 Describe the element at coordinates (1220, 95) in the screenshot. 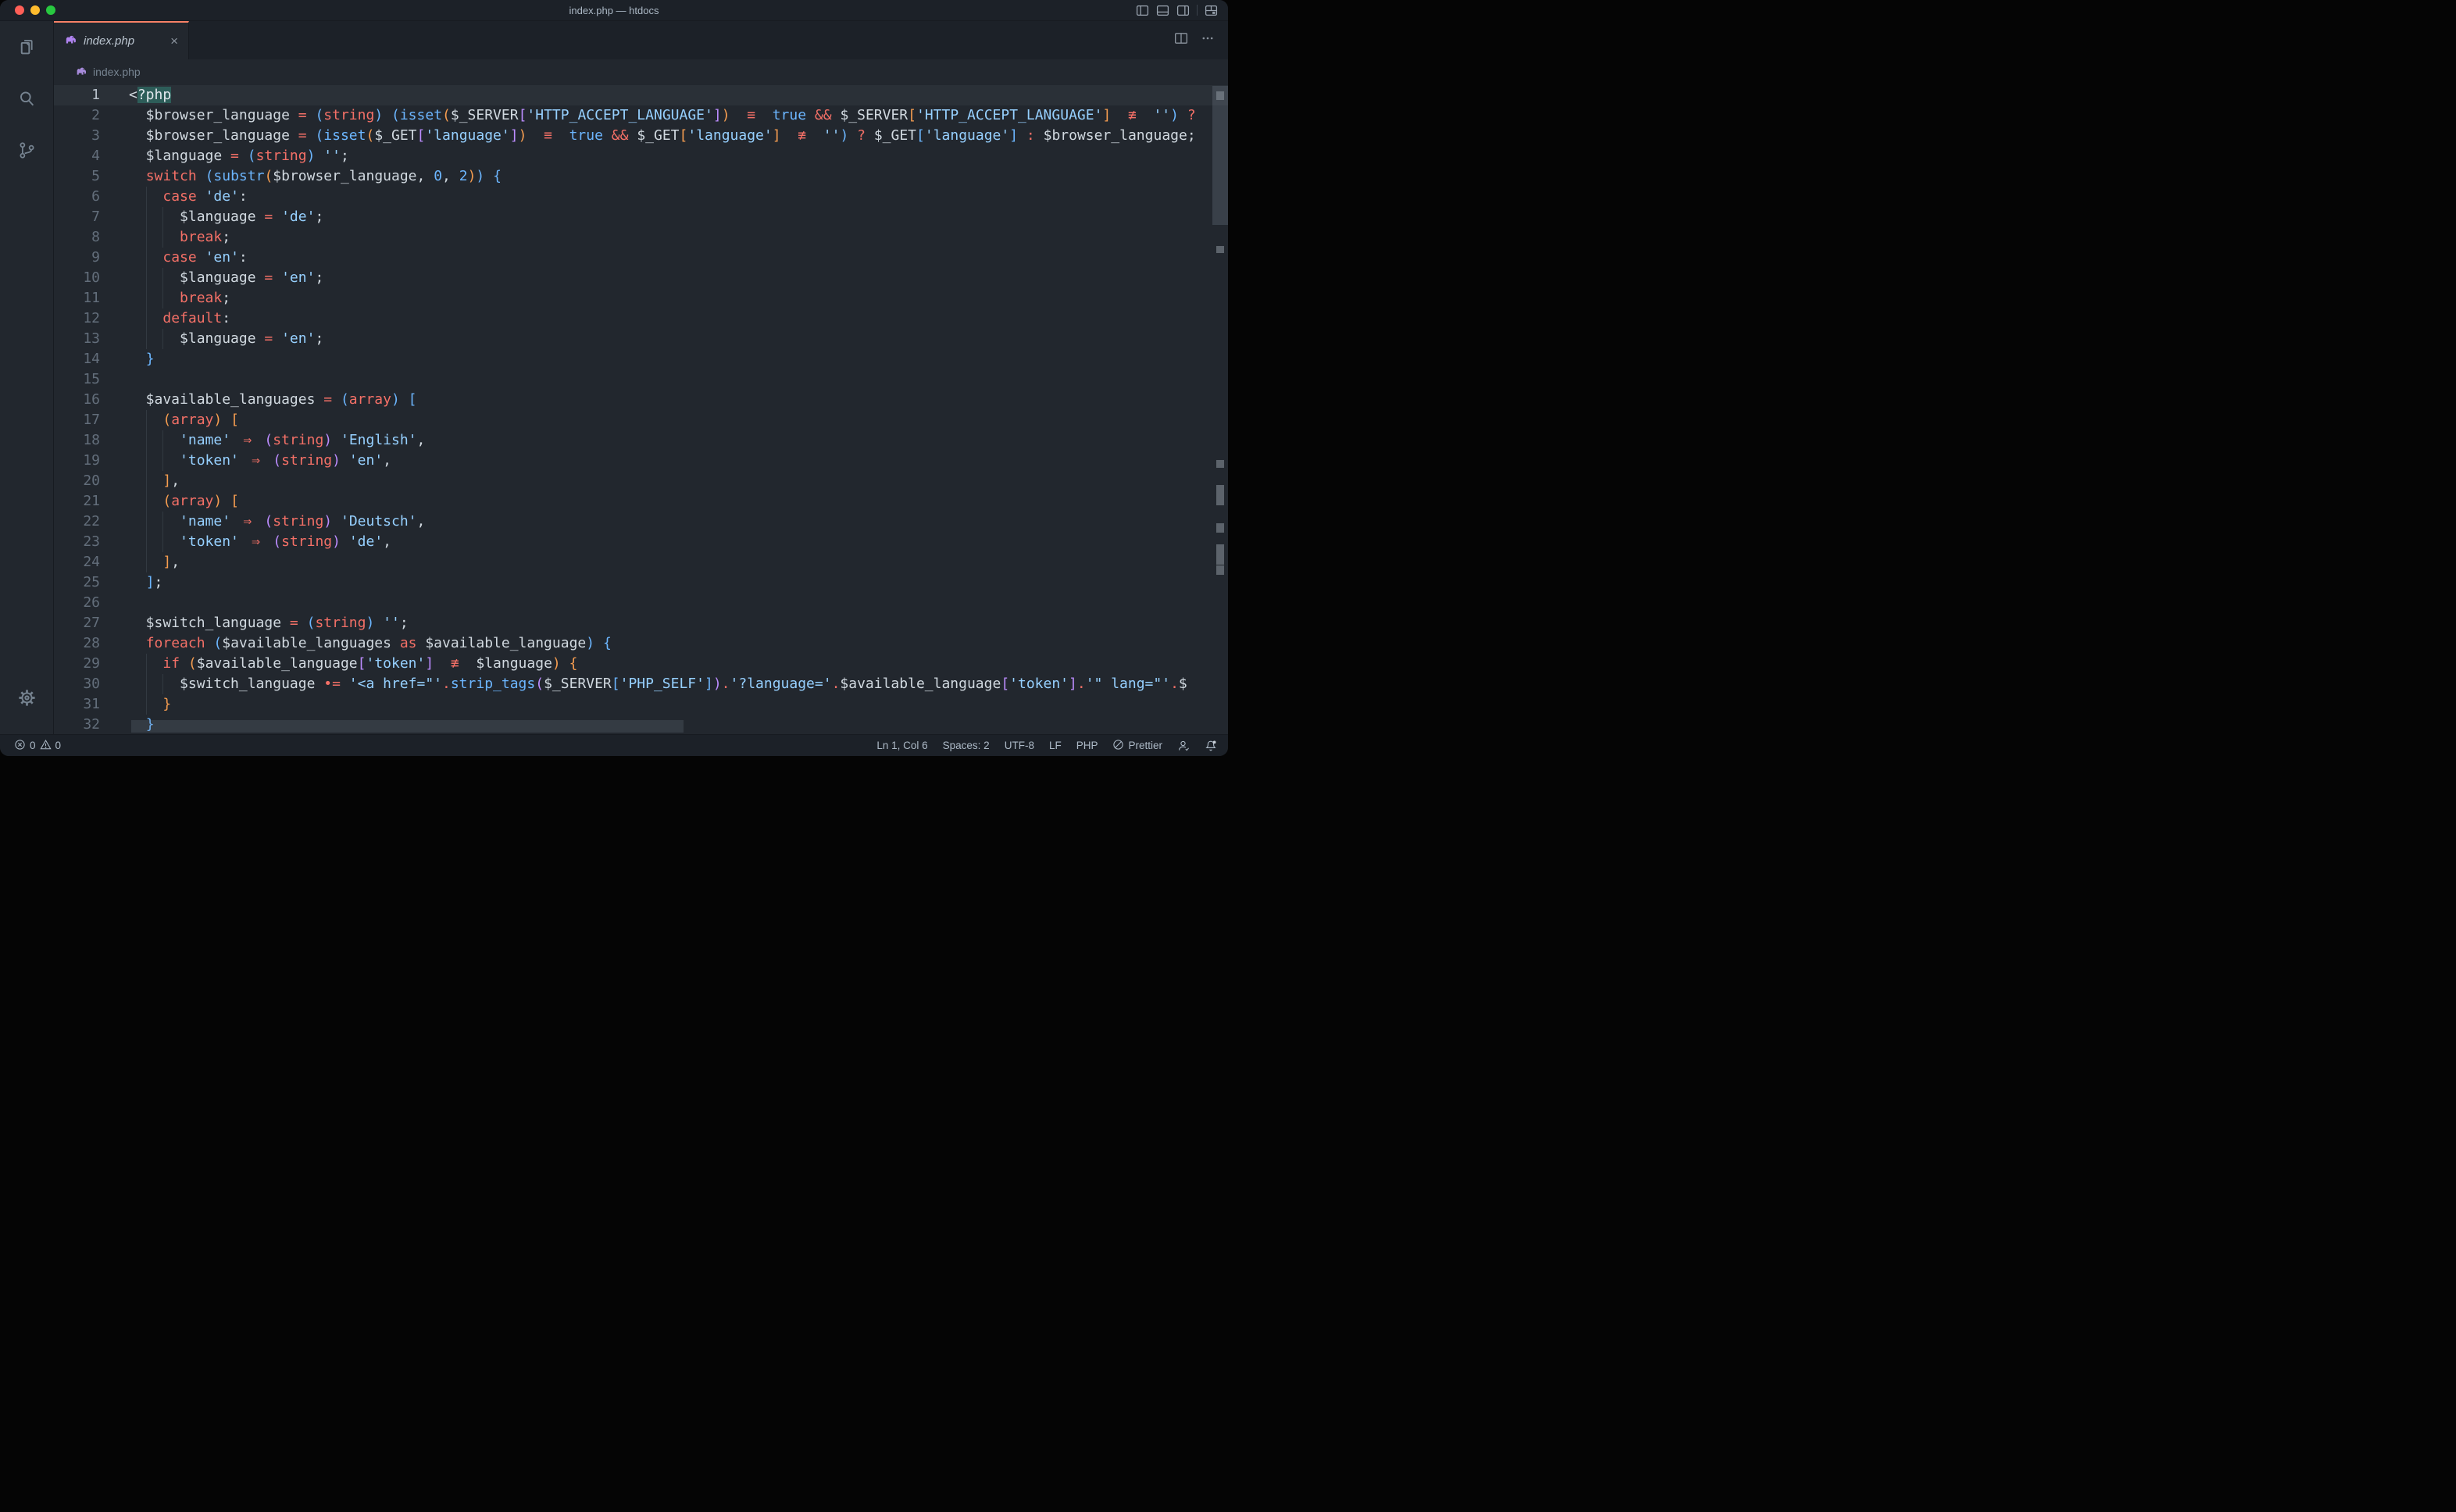

I see `overview-ruler-mark` at that location.